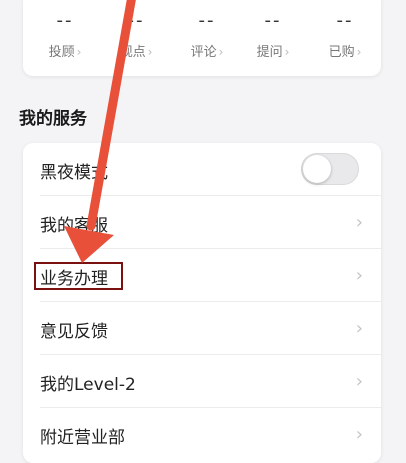  Describe the element at coordinates (82, 438) in the screenshot. I see `service-label: 附近营业部` at that location.